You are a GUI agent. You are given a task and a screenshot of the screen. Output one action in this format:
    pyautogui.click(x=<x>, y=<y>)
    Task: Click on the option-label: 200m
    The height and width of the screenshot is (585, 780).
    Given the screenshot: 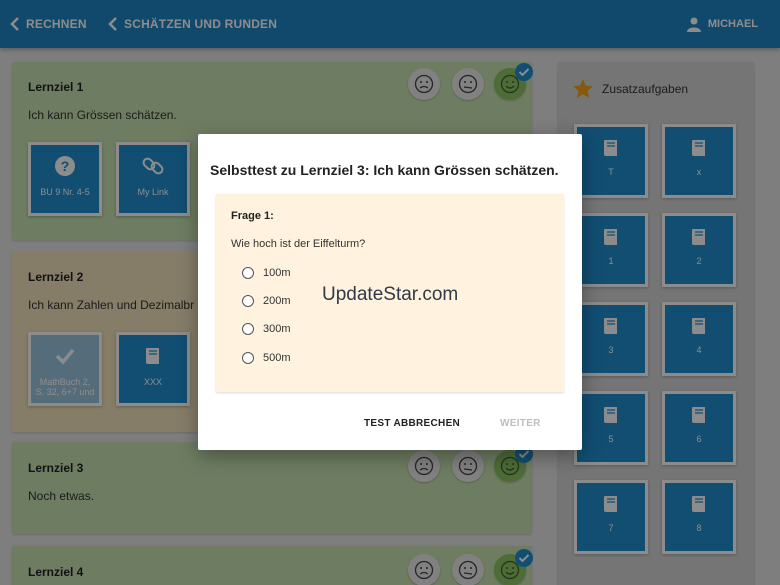 What is the action you would take?
    pyautogui.click(x=277, y=301)
    